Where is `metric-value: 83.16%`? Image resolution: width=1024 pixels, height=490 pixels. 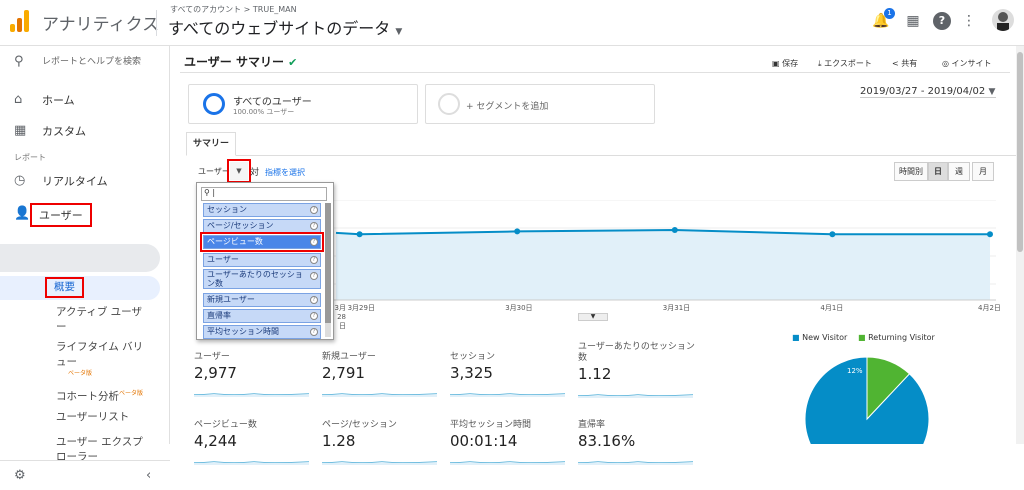 metric-value: 83.16% is located at coordinates (607, 441).